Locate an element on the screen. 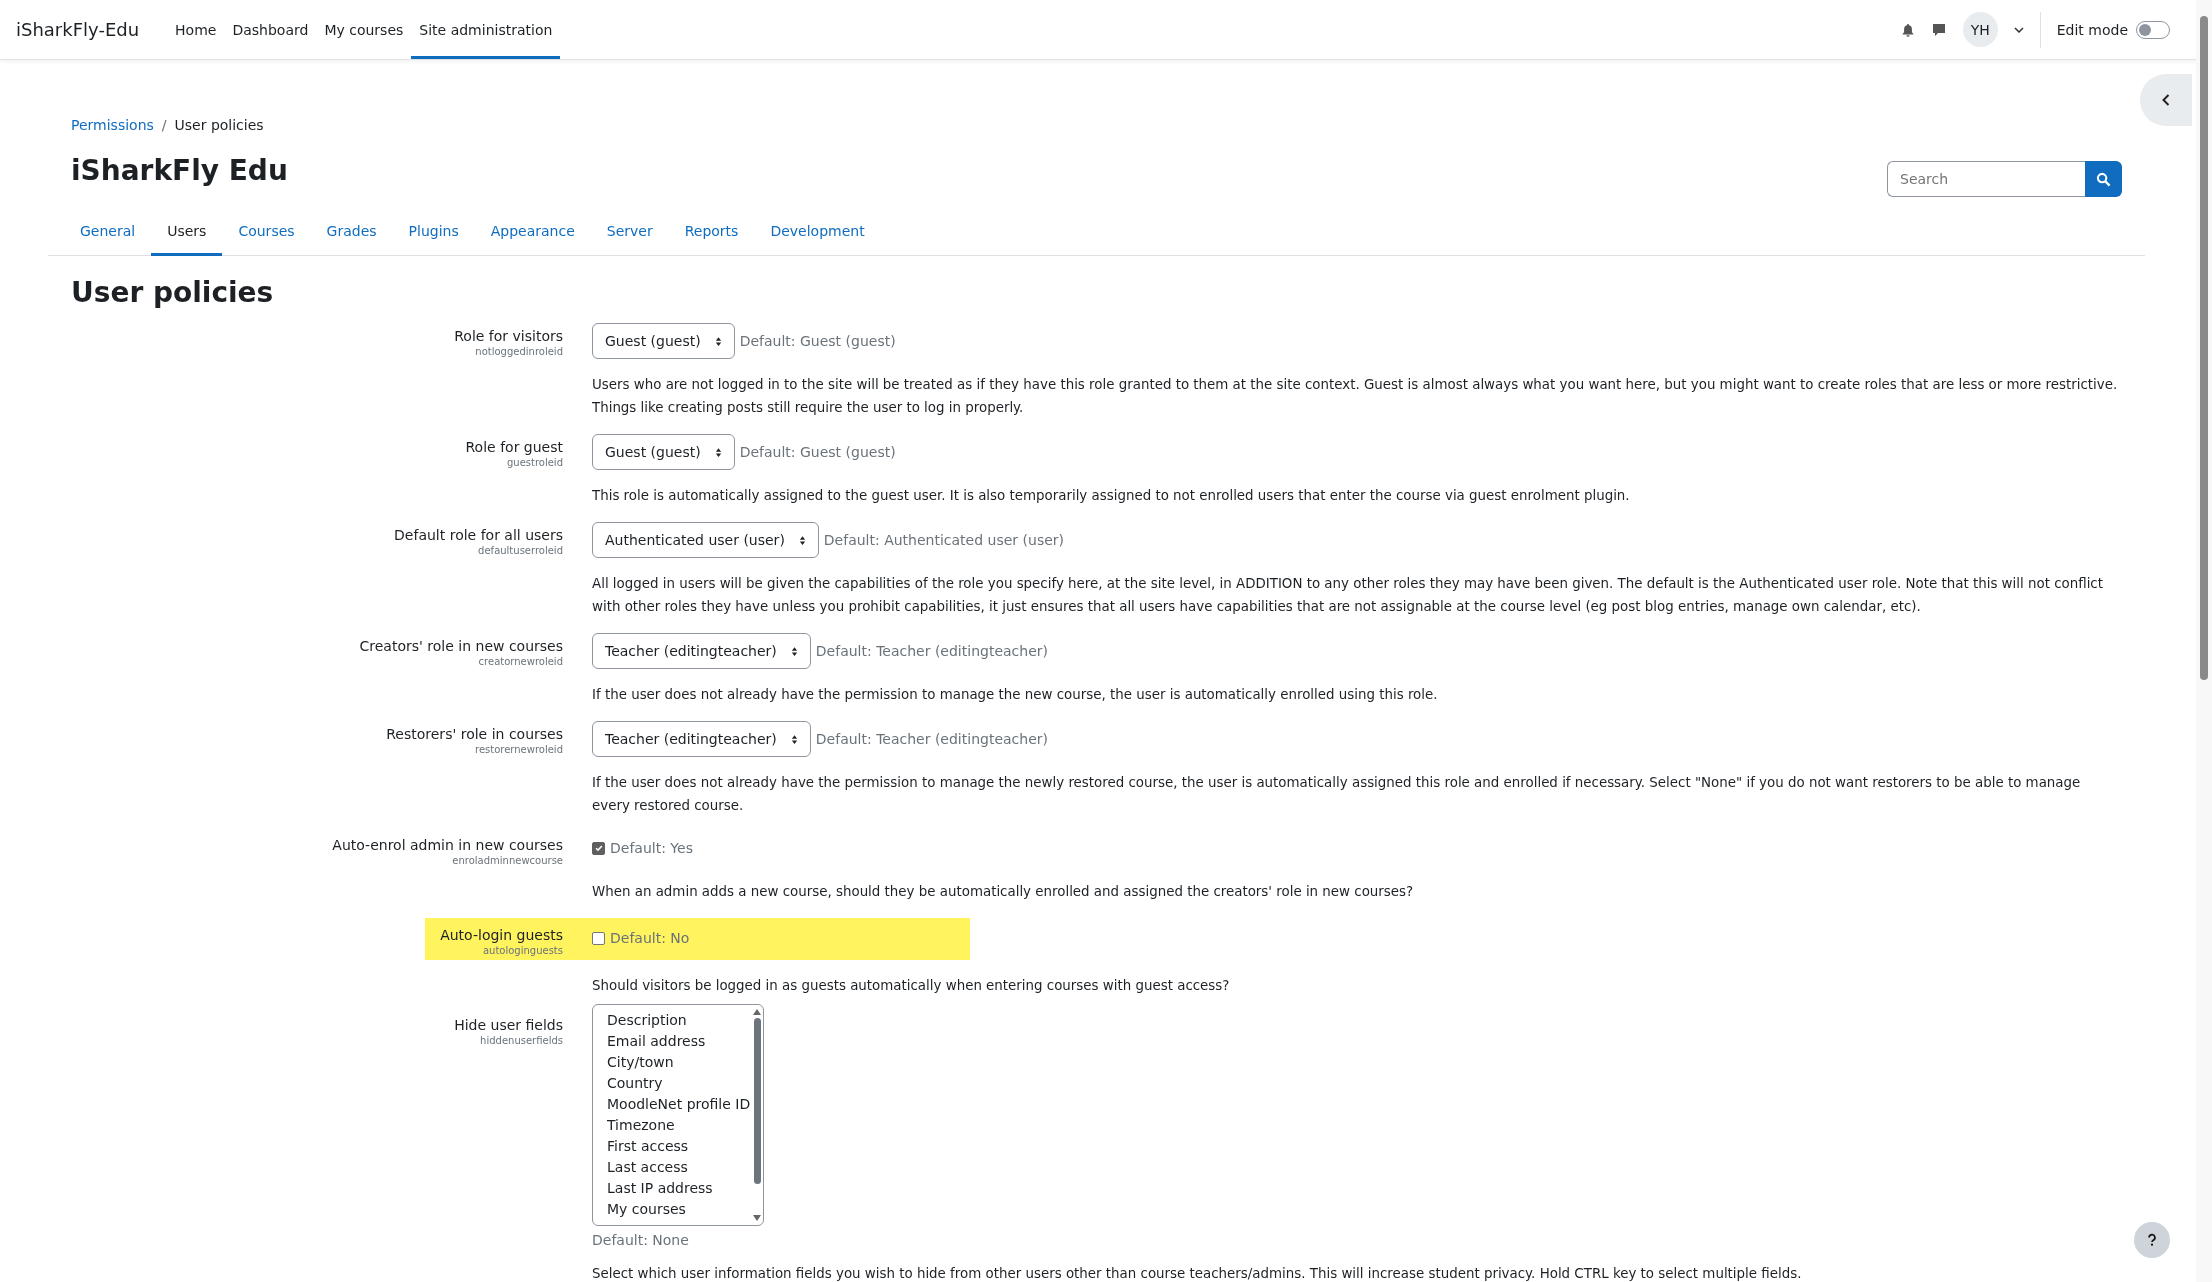  check-icon is located at coordinates (598, 848).